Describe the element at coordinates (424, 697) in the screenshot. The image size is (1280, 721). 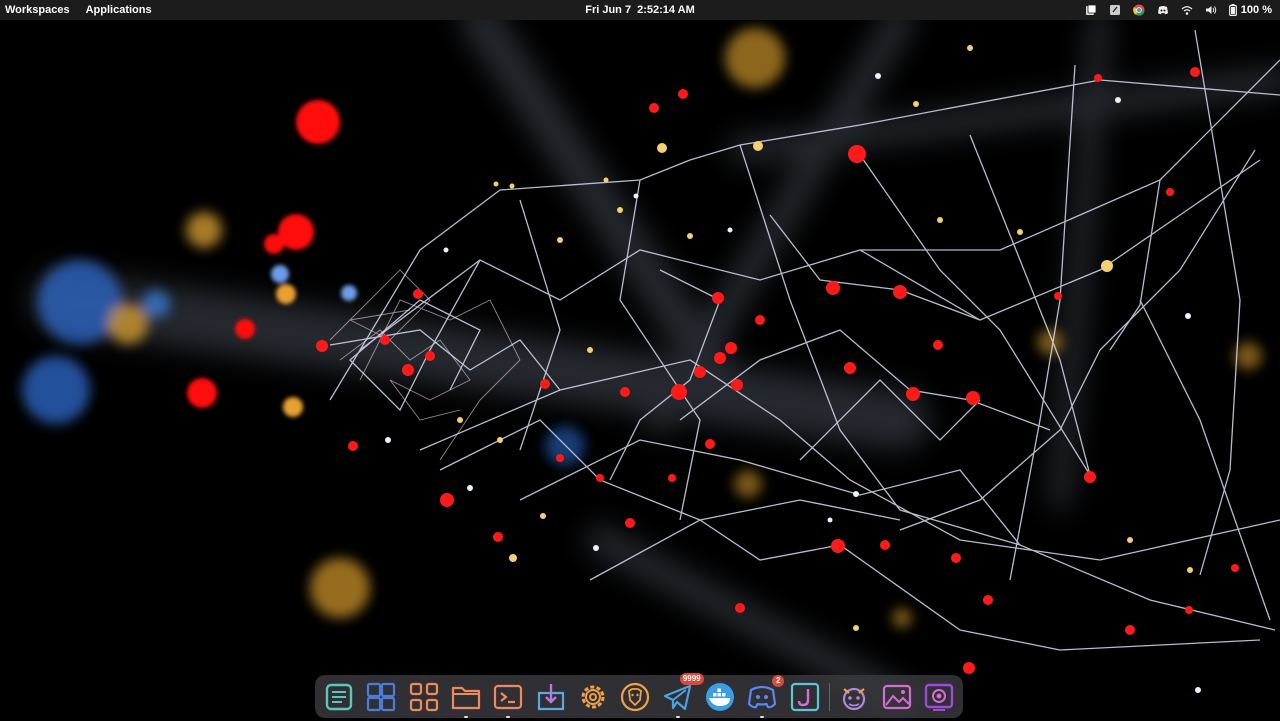
I see `app-grid-icon` at that location.